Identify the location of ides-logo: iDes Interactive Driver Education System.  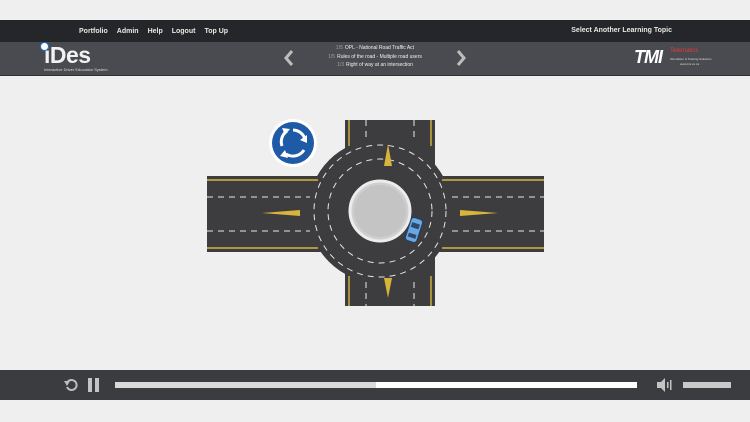
(80, 58).